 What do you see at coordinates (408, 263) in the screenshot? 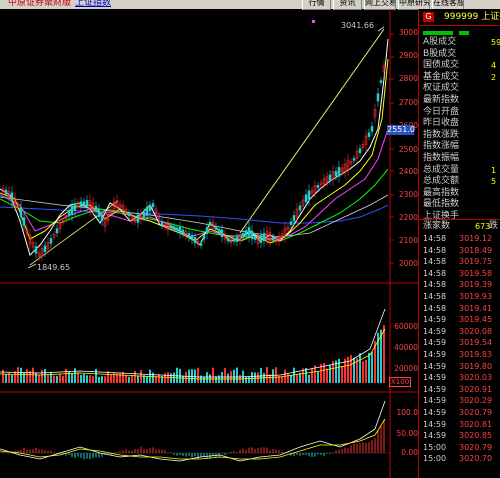
I see `price-axis-label: 2000` at bounding box center [408, 263].